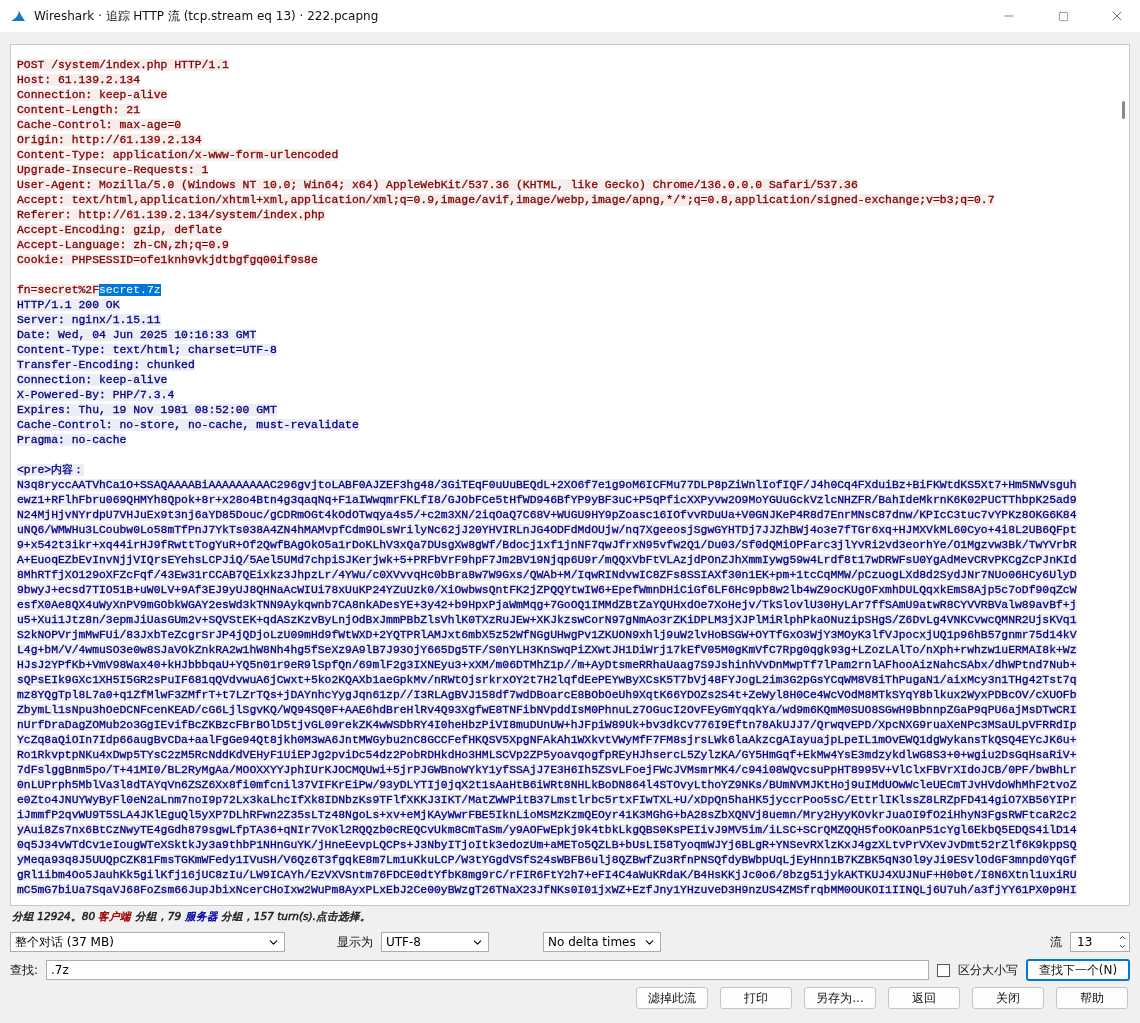  Describe the element at coordinates (191, 916) in the screenshot. I see `status-text: 分组 12924。80 客户端 分组，79 服务器 分组，157 turn(s).点击选择。` at that location.